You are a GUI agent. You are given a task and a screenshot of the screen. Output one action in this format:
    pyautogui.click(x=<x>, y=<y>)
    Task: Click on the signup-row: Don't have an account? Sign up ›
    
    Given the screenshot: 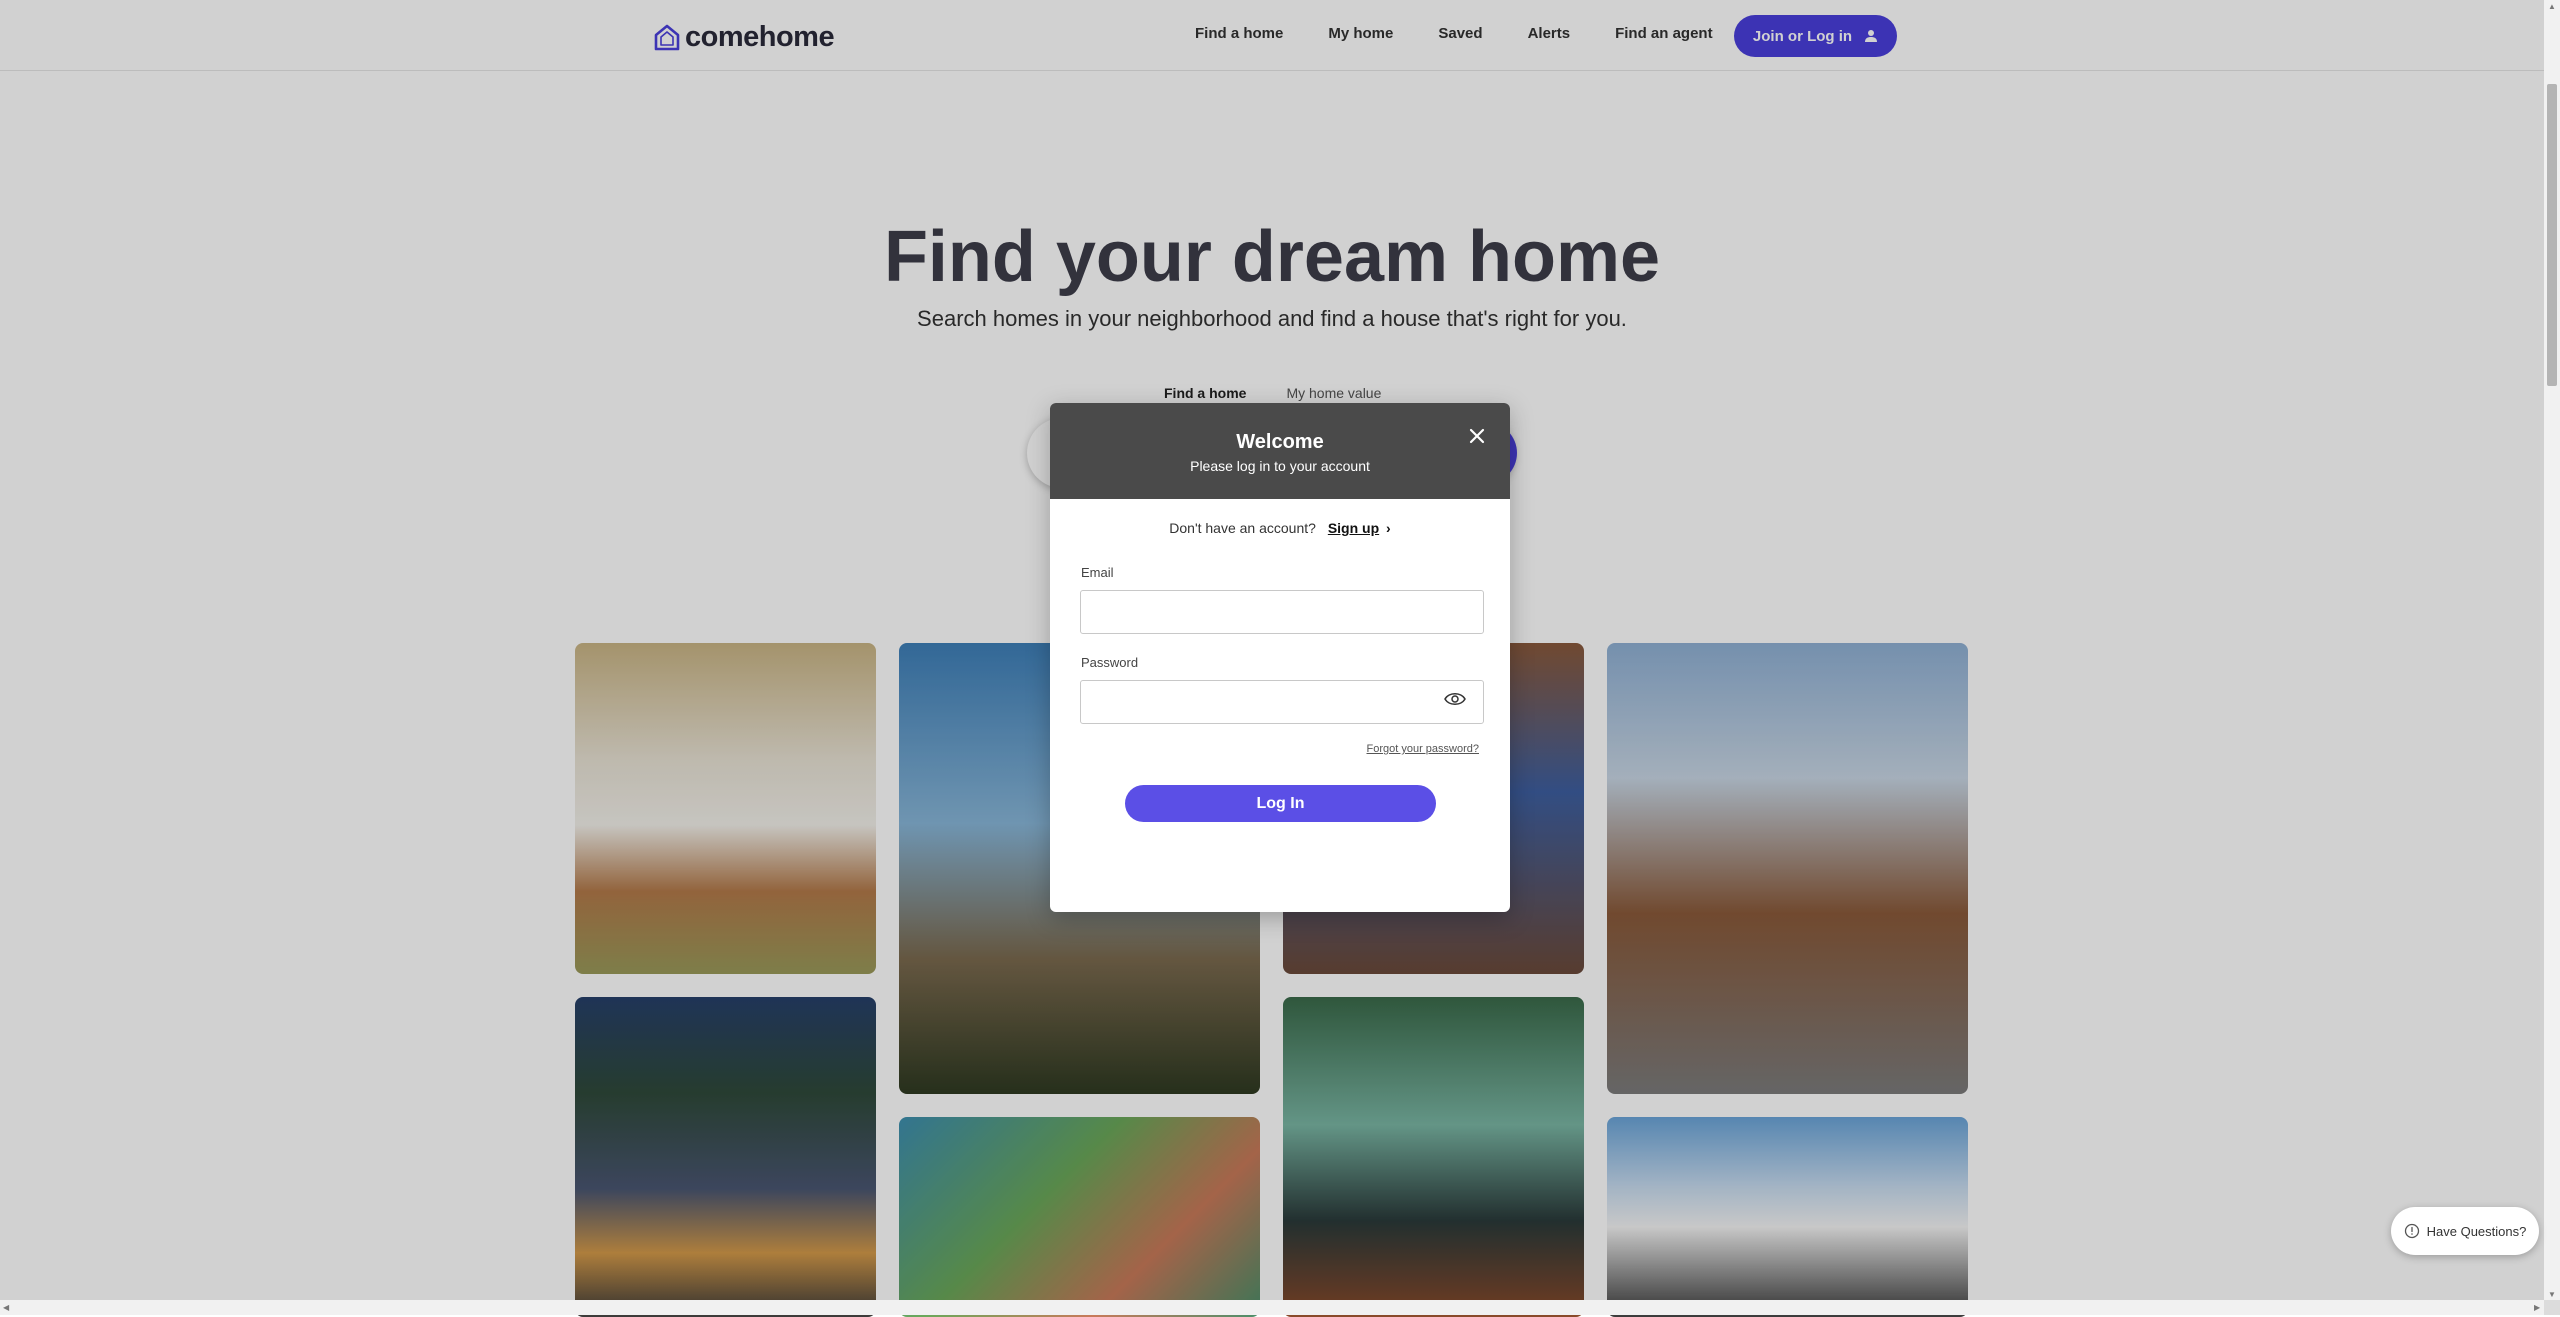 What is the action you would take?
    pyautogui.click(x=1280, y=528)
    